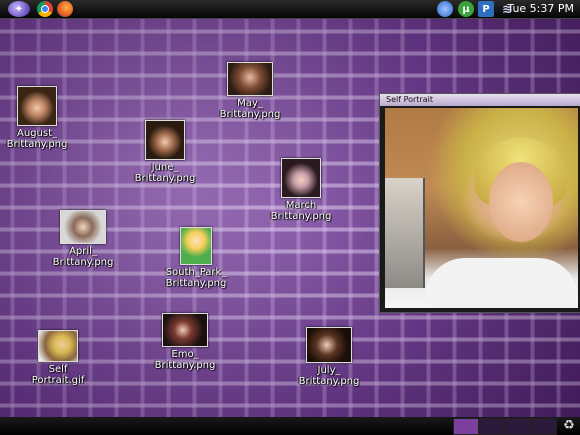  Describe the element at coordinates (83, 257) in the screenshot. I see `desktop-icon-label: April_ Brittany.png` at that location.